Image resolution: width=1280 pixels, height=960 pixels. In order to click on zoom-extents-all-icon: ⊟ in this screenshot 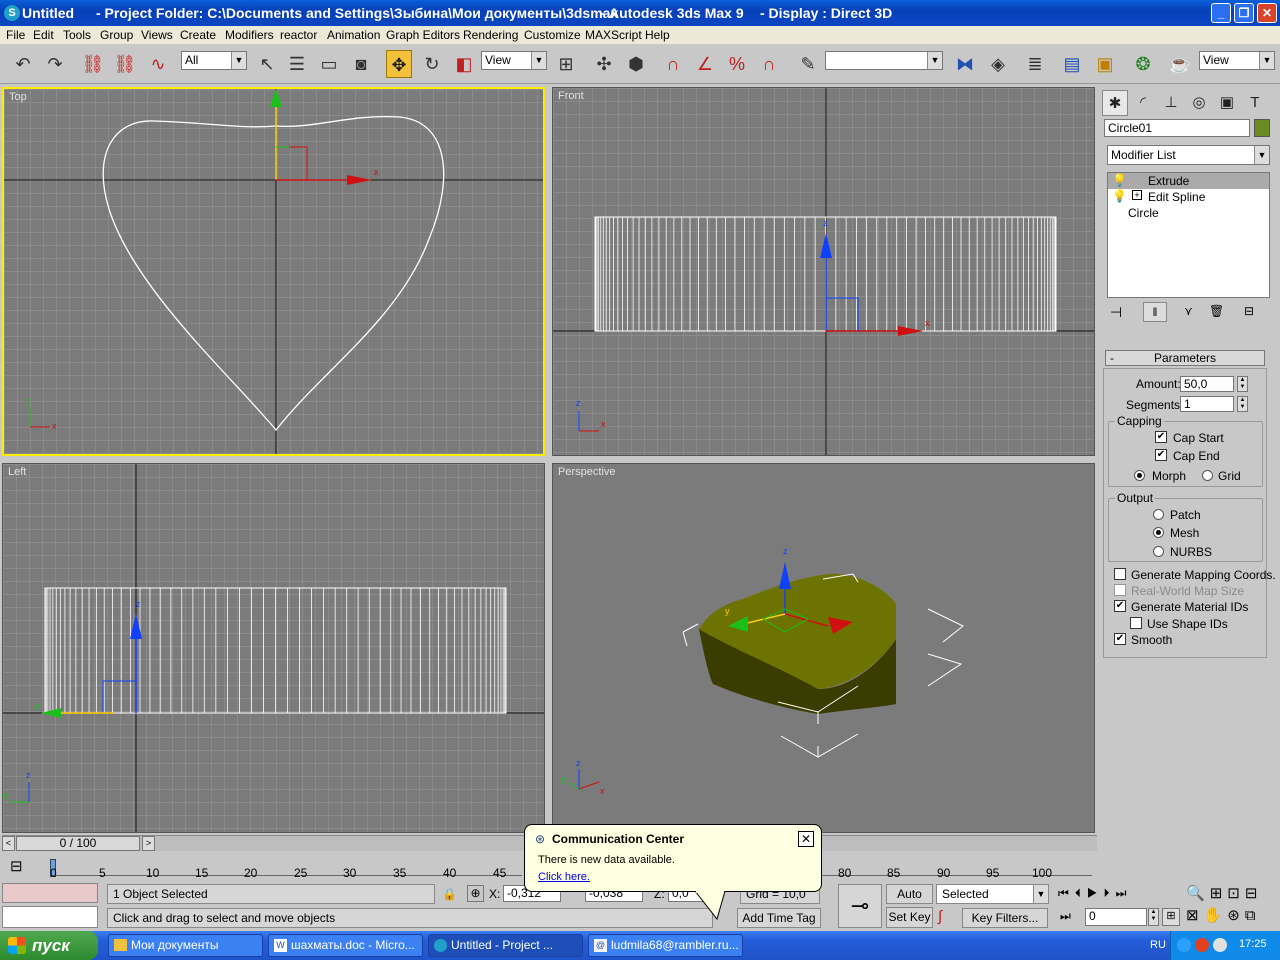, I will do `click(1254, 893)`.